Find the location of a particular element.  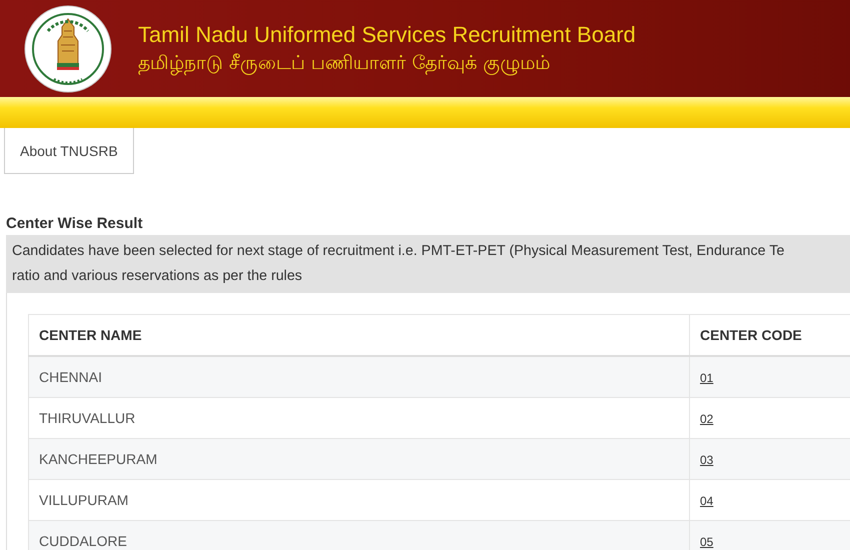

nav-tab: About TNUSRB is located at coordinates (69, 151).